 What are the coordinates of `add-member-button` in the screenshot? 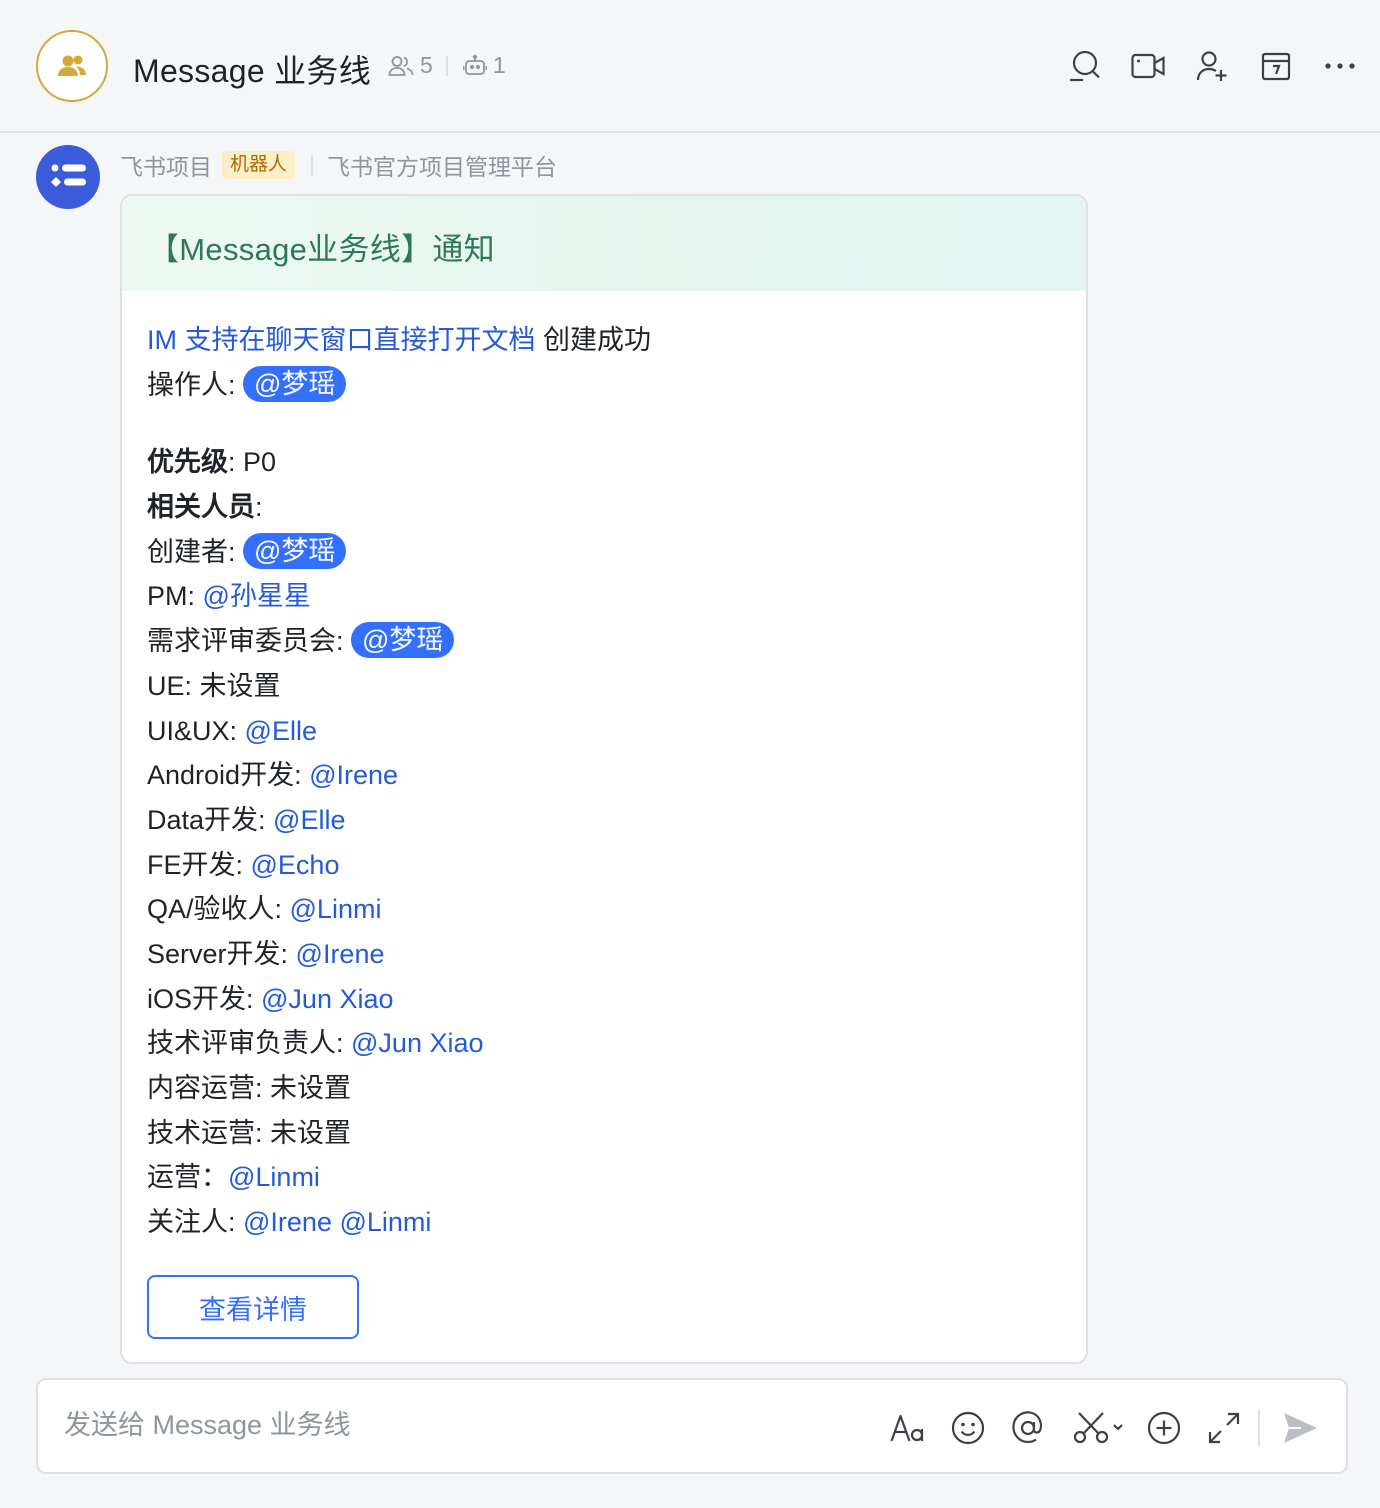 It's located at (1212, 66).